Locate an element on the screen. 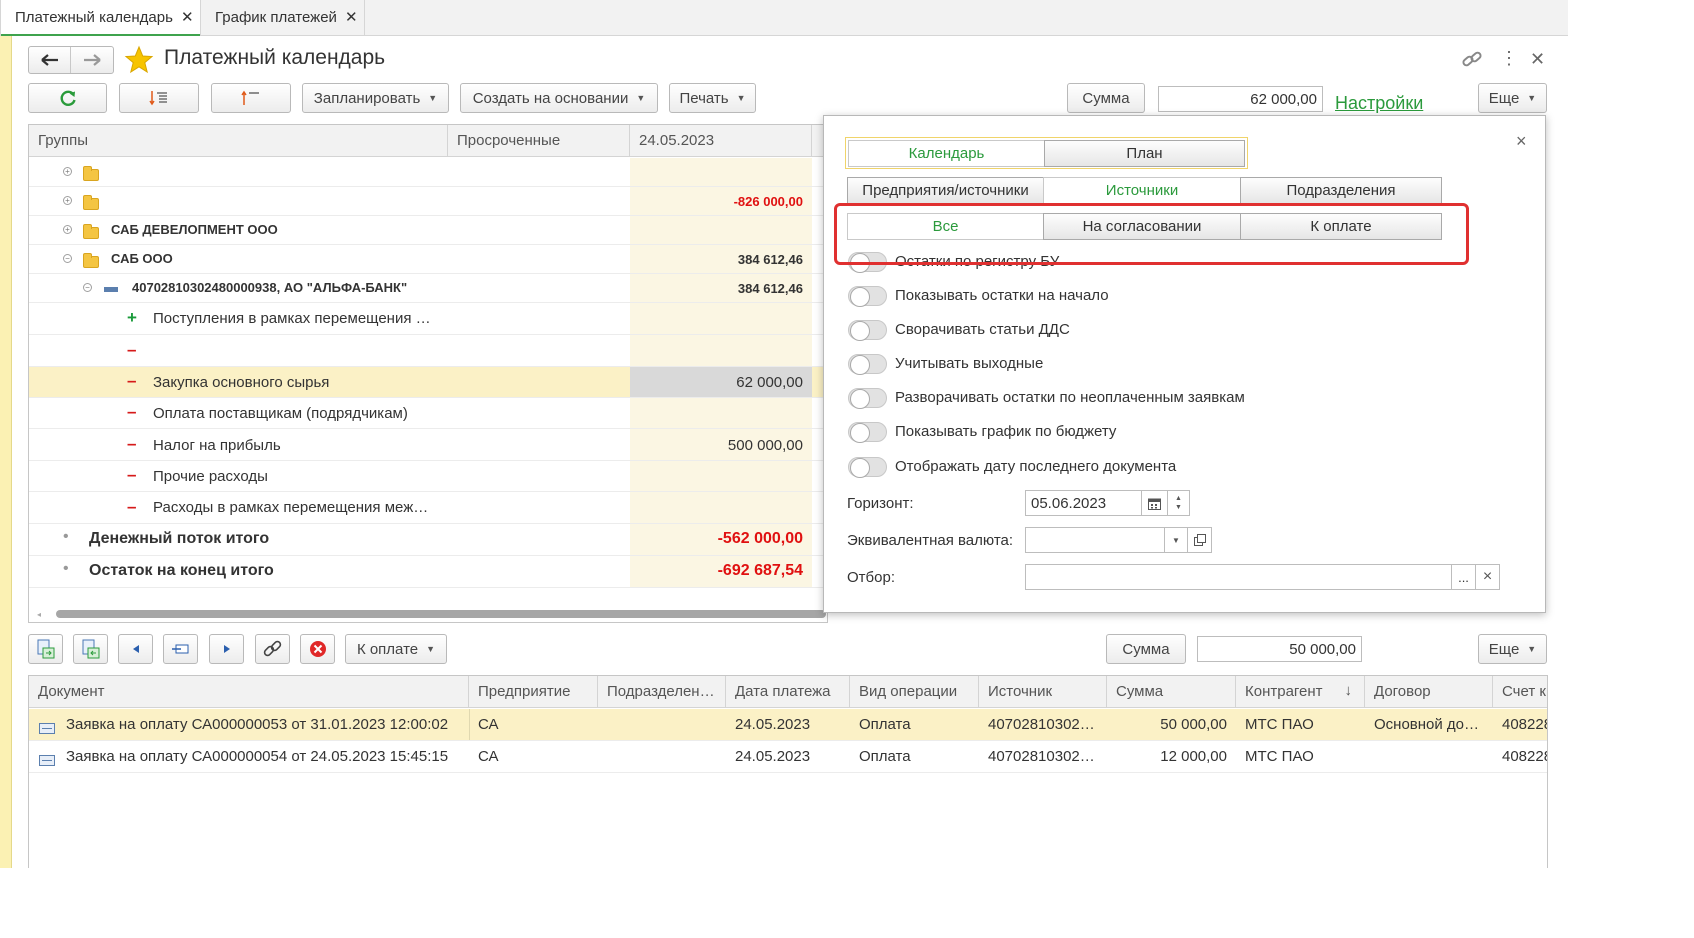 This screenshot has height=938, width=1694. tab-departments: Подразделения is located at coordinates (1341, 190).